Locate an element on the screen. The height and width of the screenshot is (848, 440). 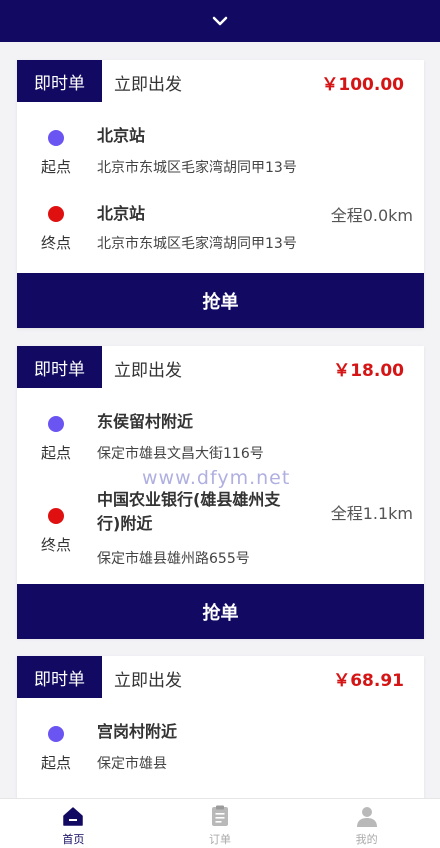
tab-orders-label: 订单 is located at coordinates (220, 839).